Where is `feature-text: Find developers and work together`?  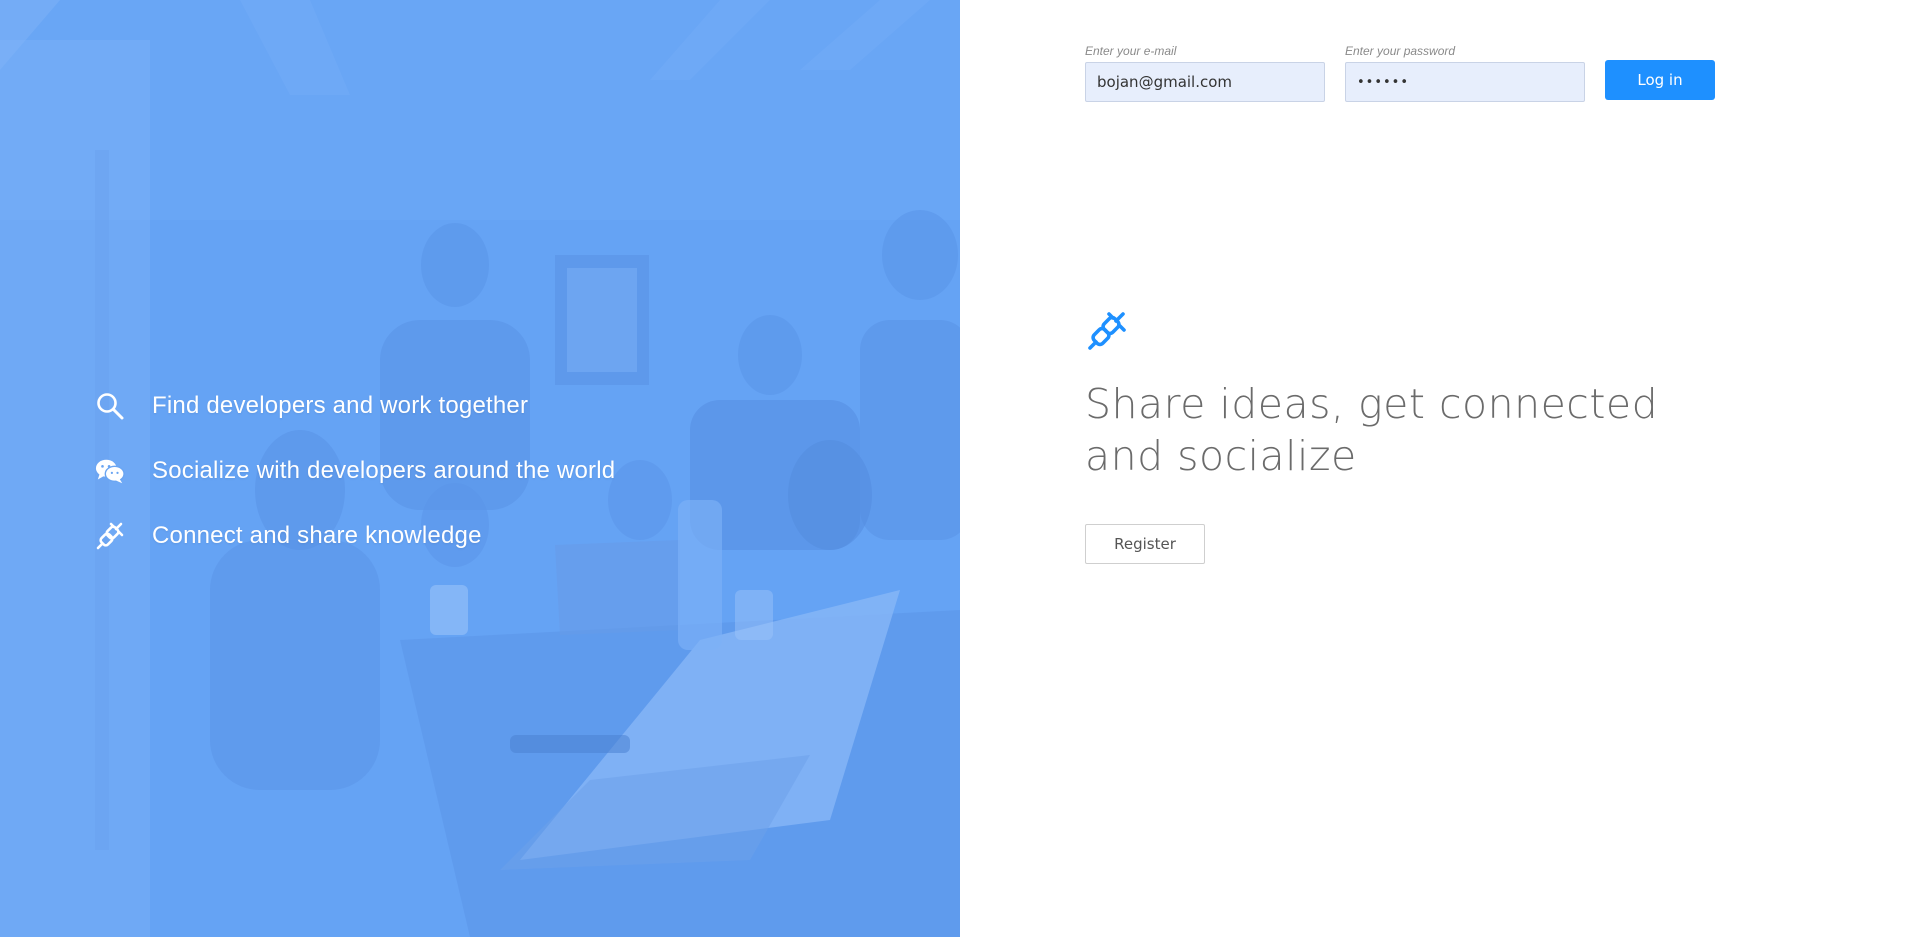 feature-text: Find developers and work together is located at coordinates (340, 405).